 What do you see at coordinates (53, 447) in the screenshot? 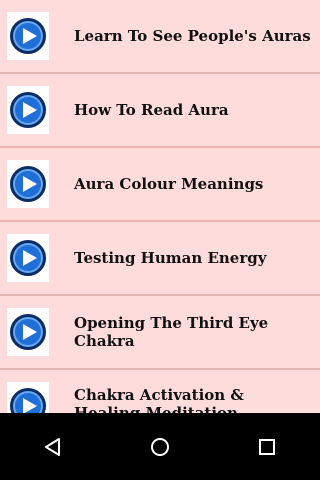
I see `back-icon` at bounding box center [53, 447].